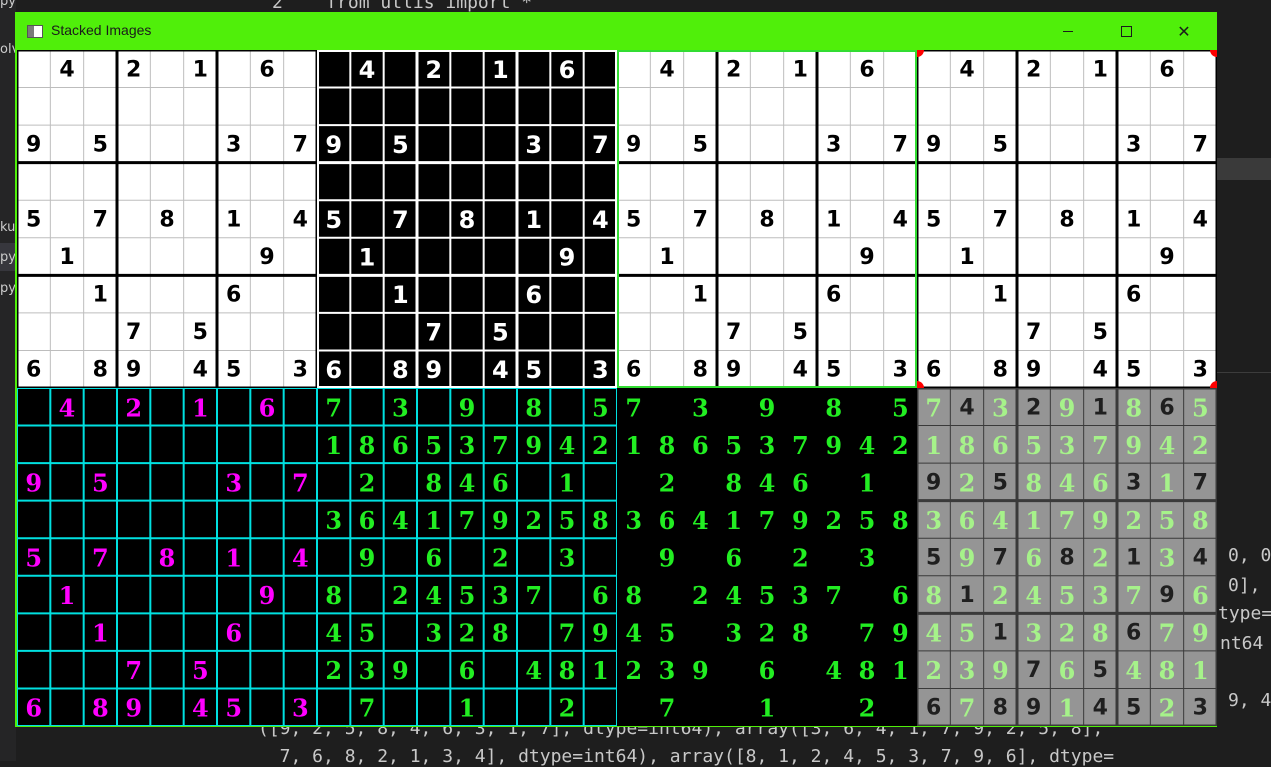 The image size is (1271, 767). Describe the element at coordinates (1200, 558) in the screenshot. I see `overlay-given-digit: 4` at that location.